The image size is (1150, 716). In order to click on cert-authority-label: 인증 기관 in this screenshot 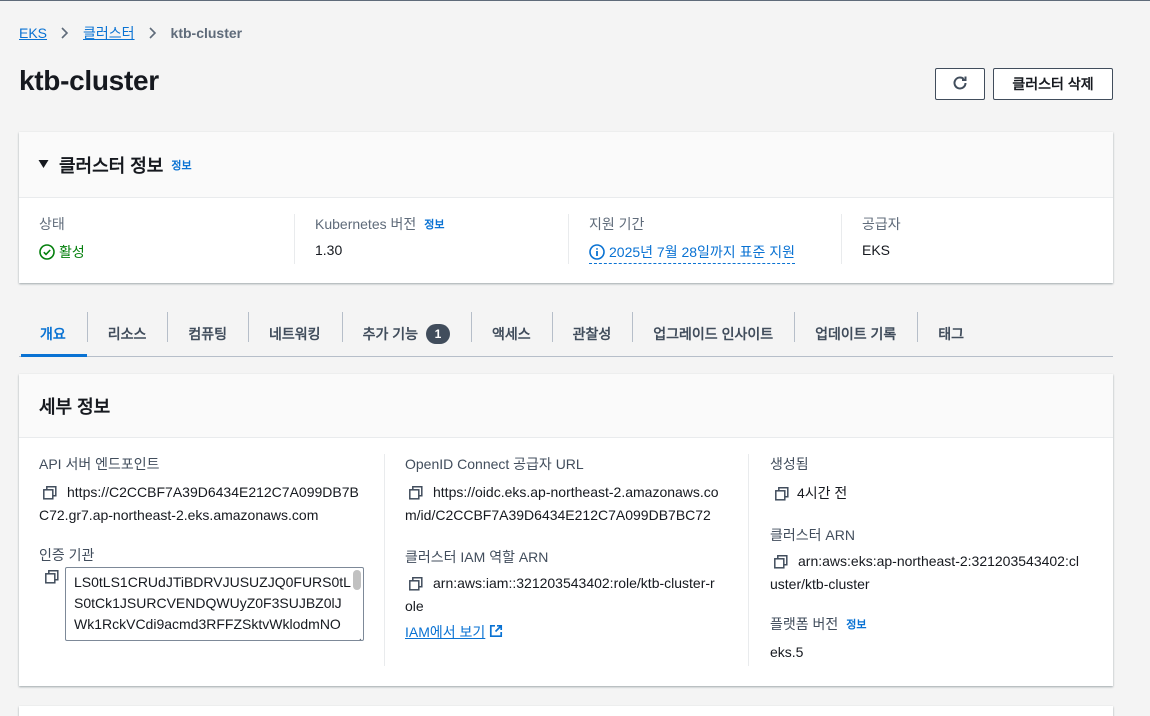, I will do `click(67, 555)`.